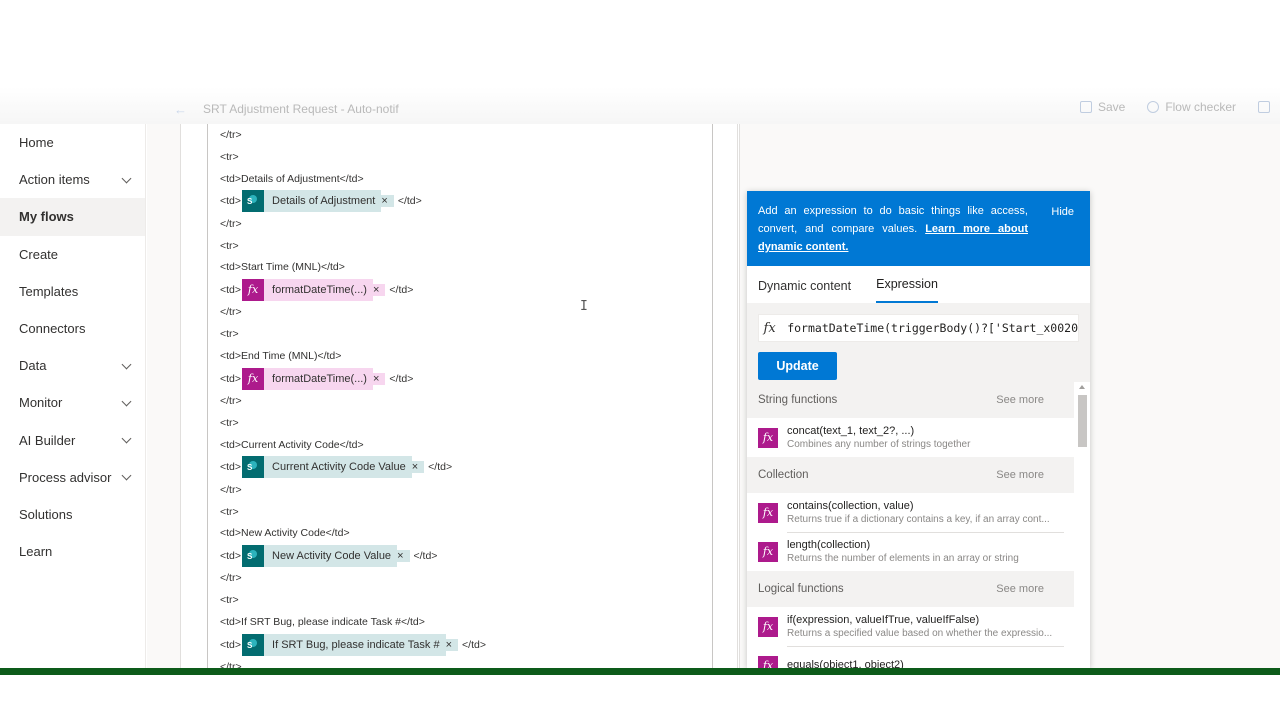 The height and width of the screenshot is (720, 1280). What do you see at coordinates (318, 378) in the screenshot?
I see `token-label: formatDateTime(...)` at bounding box center [318, 378].